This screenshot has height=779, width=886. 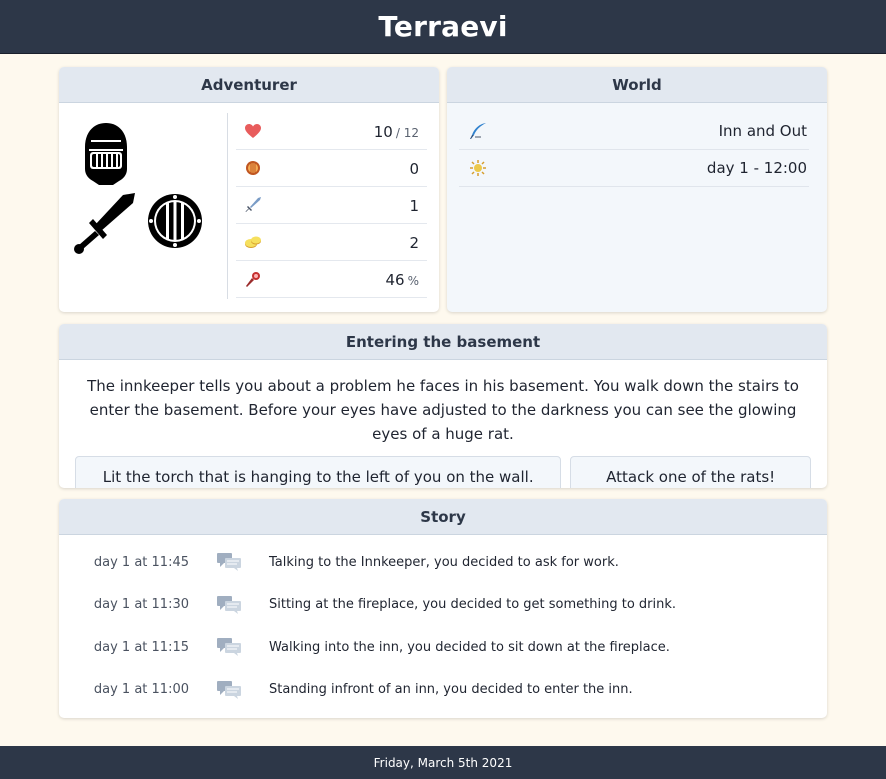 I want to click on story-time: day 1 at 11:45, so click(x=141, y=562).